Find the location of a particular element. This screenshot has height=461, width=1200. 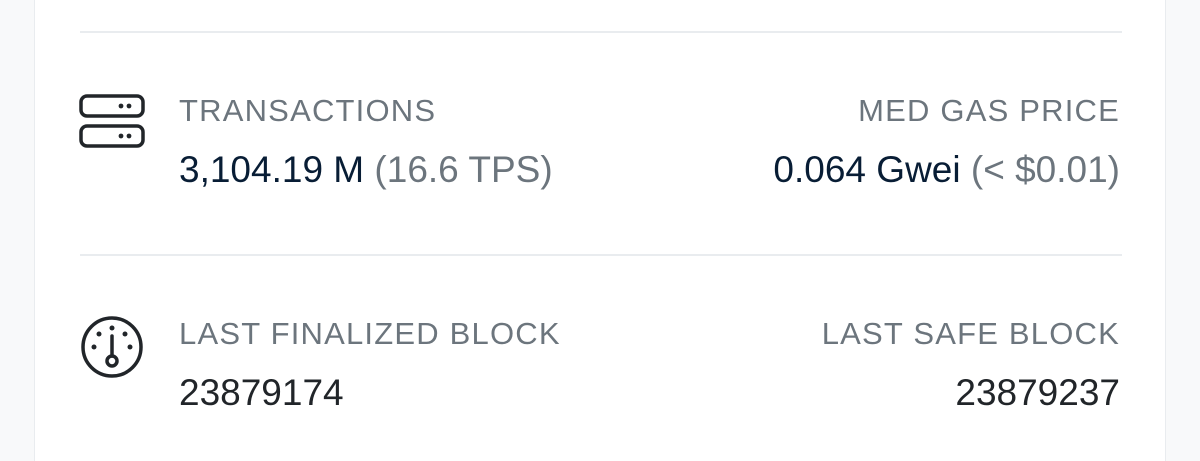

safe-block-label: LAST SAFE BLOCK is located at coordinates (970, 333).